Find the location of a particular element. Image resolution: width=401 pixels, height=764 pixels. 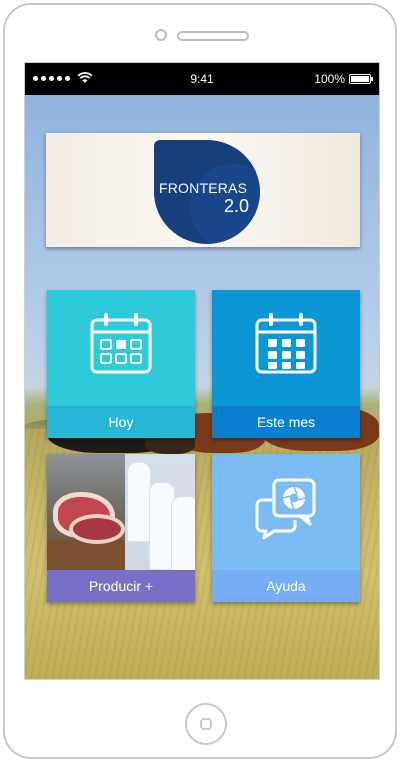

meat-photo is located at coordinates (86, 512).